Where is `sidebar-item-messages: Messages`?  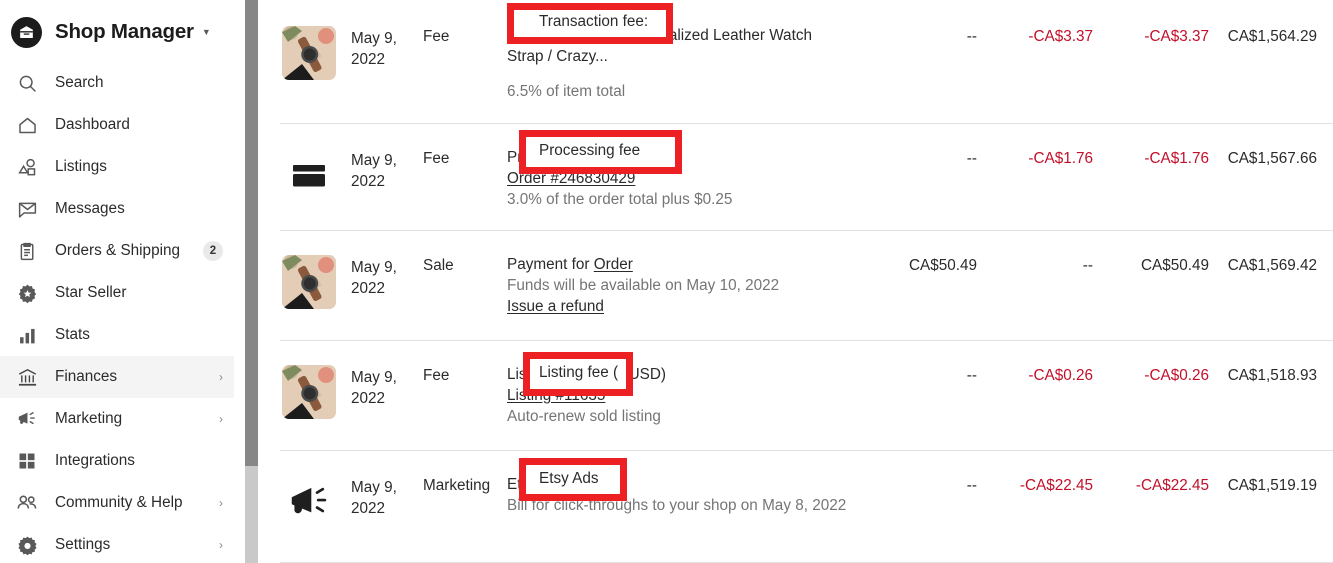 sidebar-item-messages: Messages is located at coordinates (117, 209).